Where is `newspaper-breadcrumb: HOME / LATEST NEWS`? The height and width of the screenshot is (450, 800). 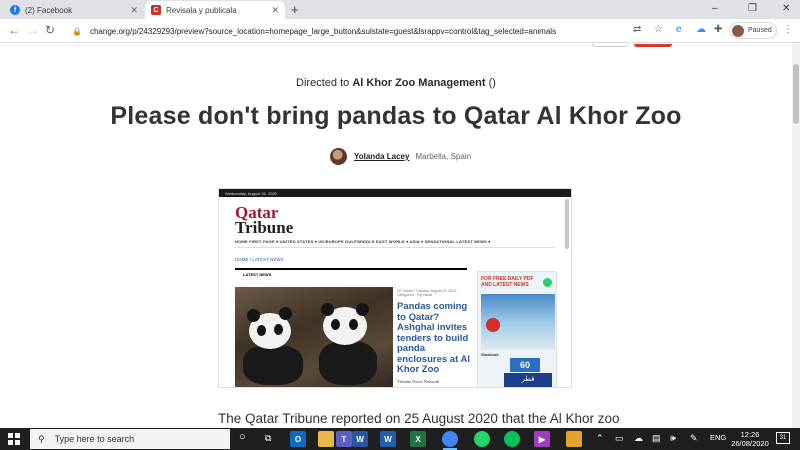
newspaper-breadcrumb: HOME / LATEST NEWS is located at coordinates (259, 259).